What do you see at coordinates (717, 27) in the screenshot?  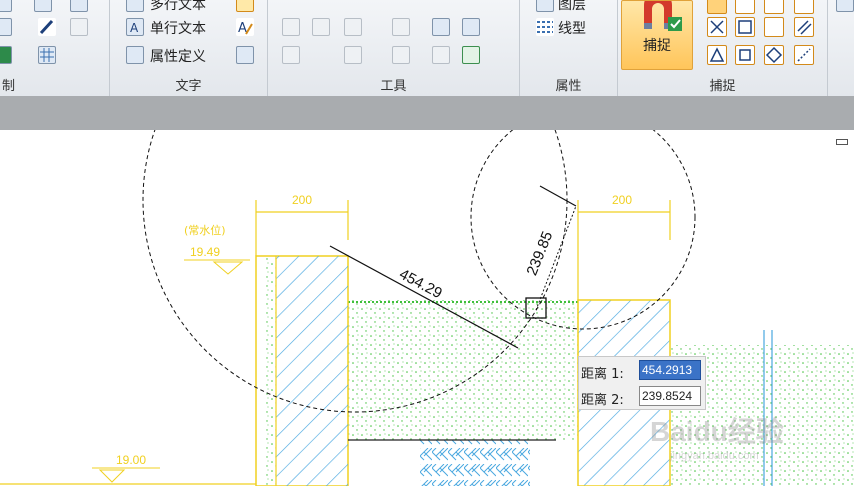 I see `snap-intersection-icon` at bounding box center [717, 27].